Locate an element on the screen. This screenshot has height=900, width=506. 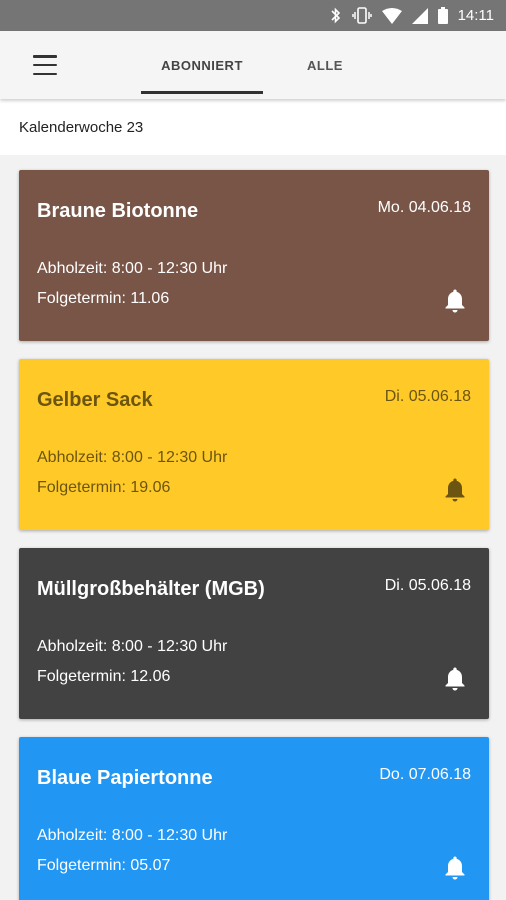
card-next-date: Folgetermin: 11.06 is located at coordinates (103, 298).